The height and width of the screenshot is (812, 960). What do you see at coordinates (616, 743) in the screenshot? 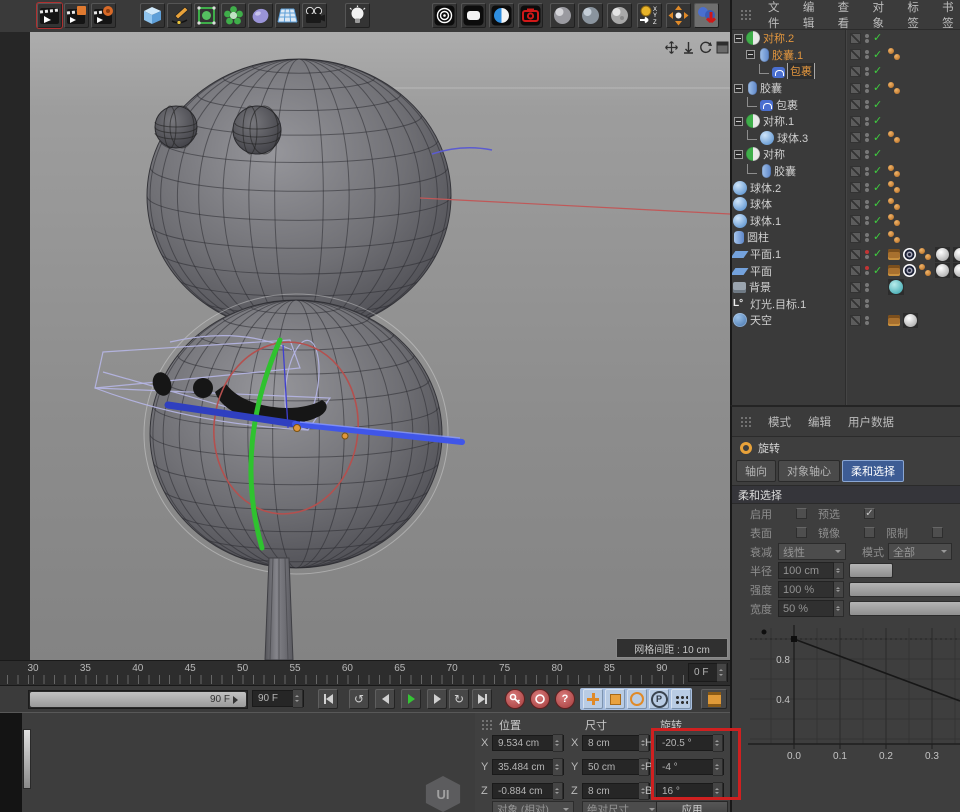
I see `size-x-field: 8 cm` at bounding box center [616, 743].